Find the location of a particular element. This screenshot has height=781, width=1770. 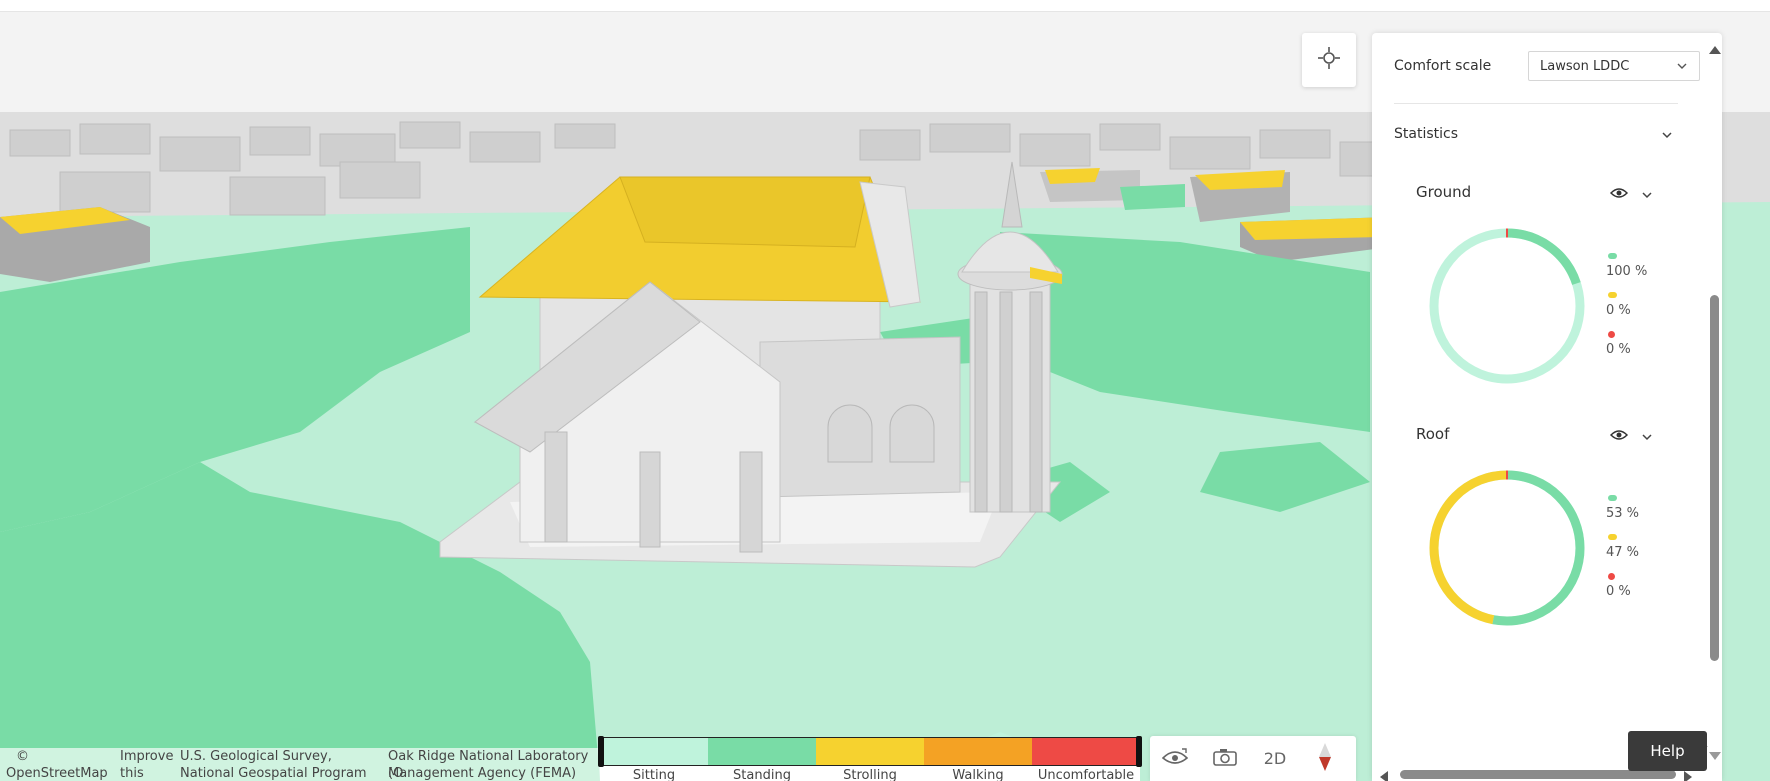

legend-label-walking: Walking is located at coordinates (978, 774).